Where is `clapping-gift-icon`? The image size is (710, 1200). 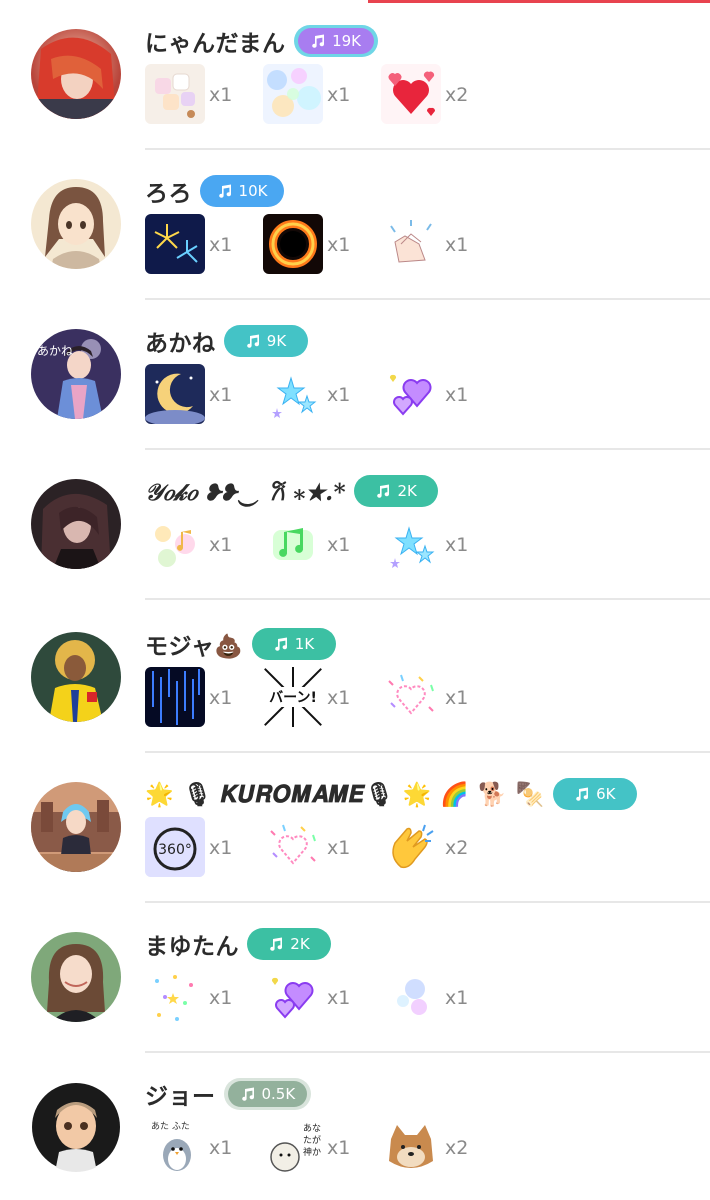
clapping-gift-icon is located at coordinates (411, 244).